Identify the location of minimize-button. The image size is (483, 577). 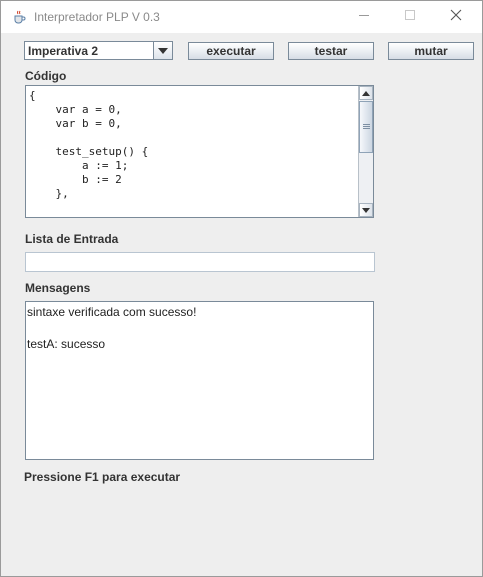
(364, 17).